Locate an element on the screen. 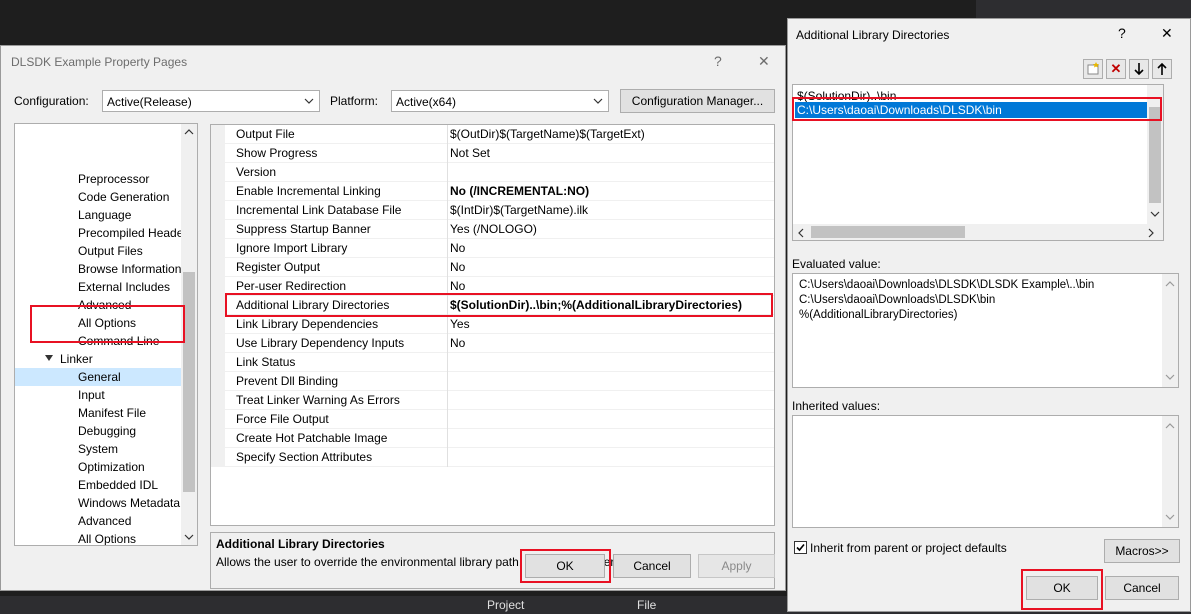  tree-item: Browse Information is located at coordinates (129, 269).